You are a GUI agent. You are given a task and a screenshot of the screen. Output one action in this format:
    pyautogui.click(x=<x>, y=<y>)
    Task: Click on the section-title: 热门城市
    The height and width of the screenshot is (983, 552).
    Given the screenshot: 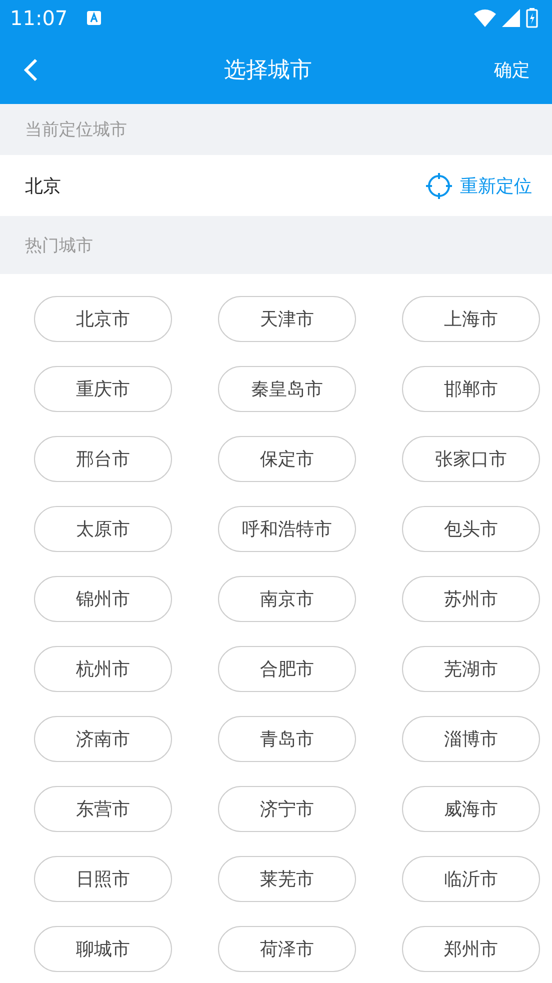 What is the action you would take?
    pyautogui.click(x=59, y=245)
    